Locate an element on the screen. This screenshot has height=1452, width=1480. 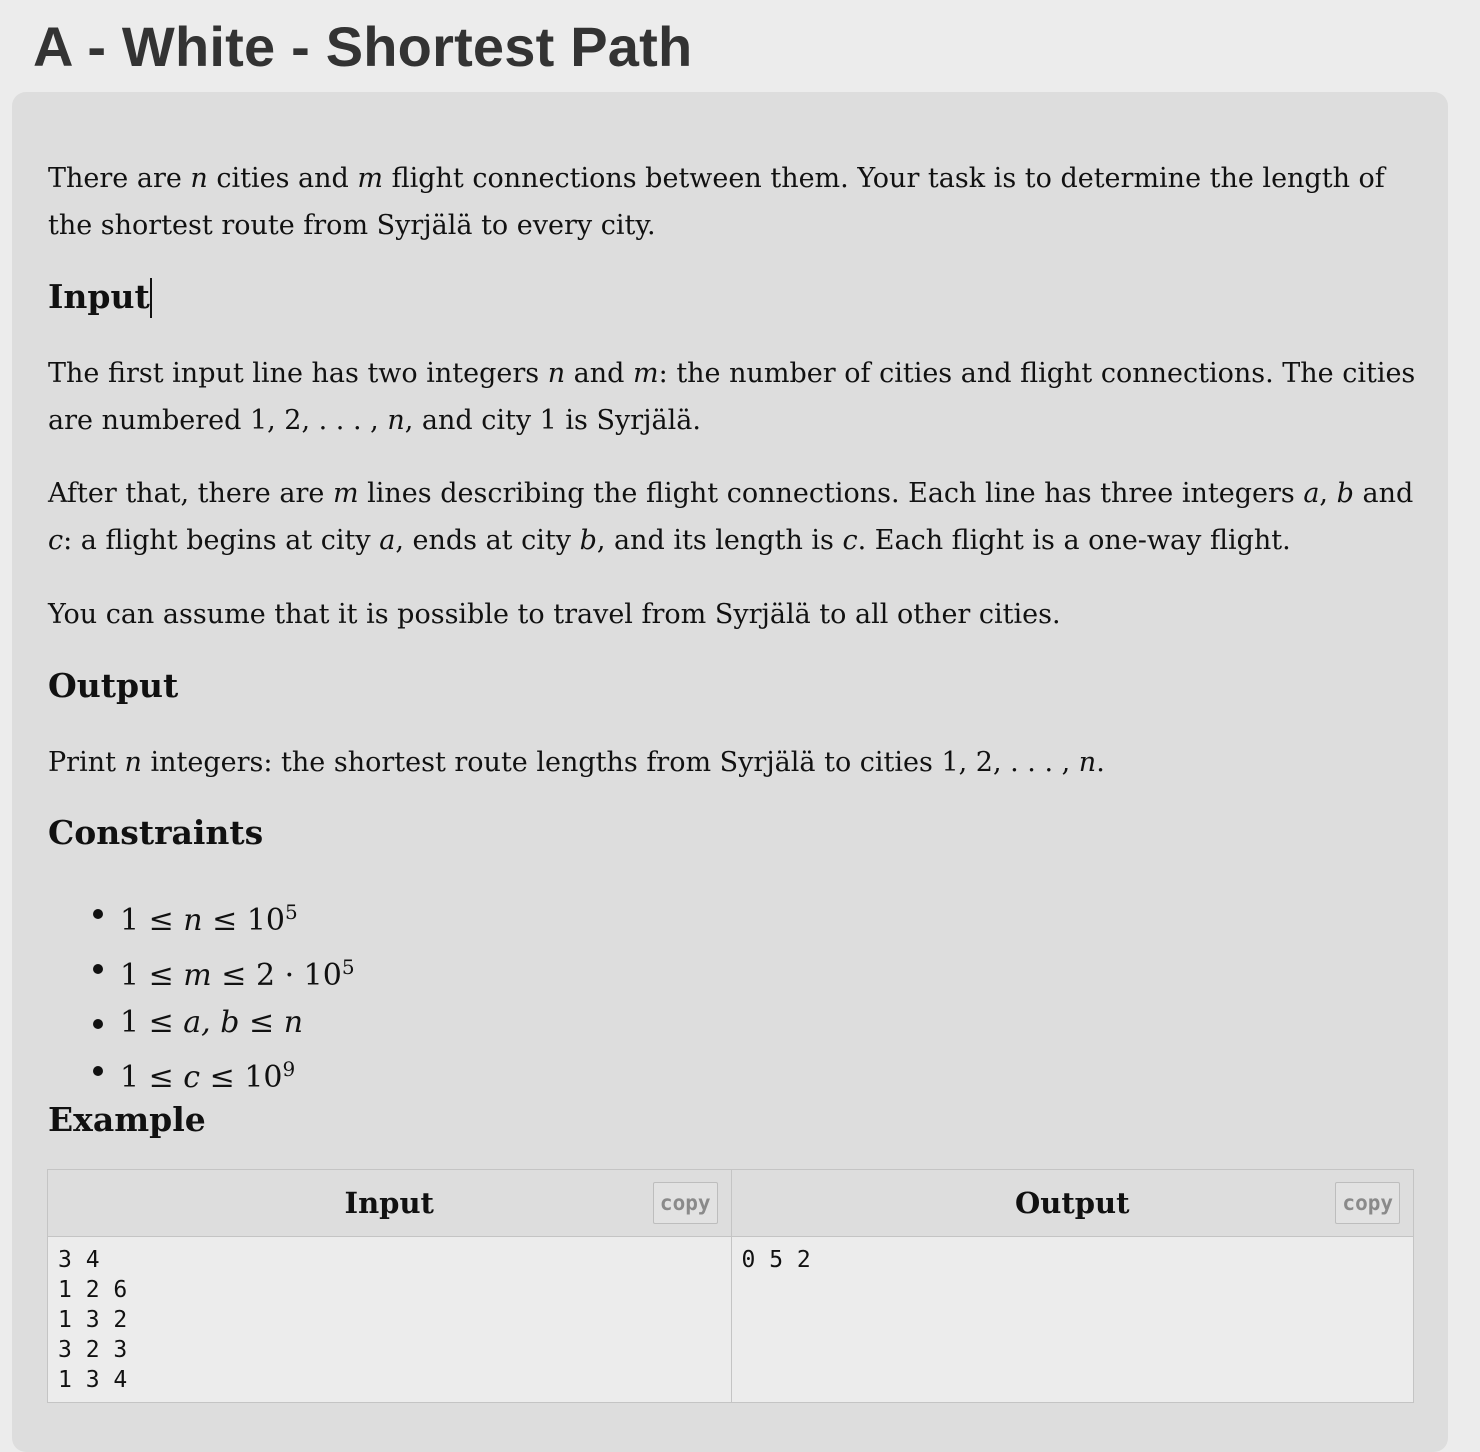
constraint-item: 1 ≤ m ≤ 2 · 105 is located at coordinates (201, 971).